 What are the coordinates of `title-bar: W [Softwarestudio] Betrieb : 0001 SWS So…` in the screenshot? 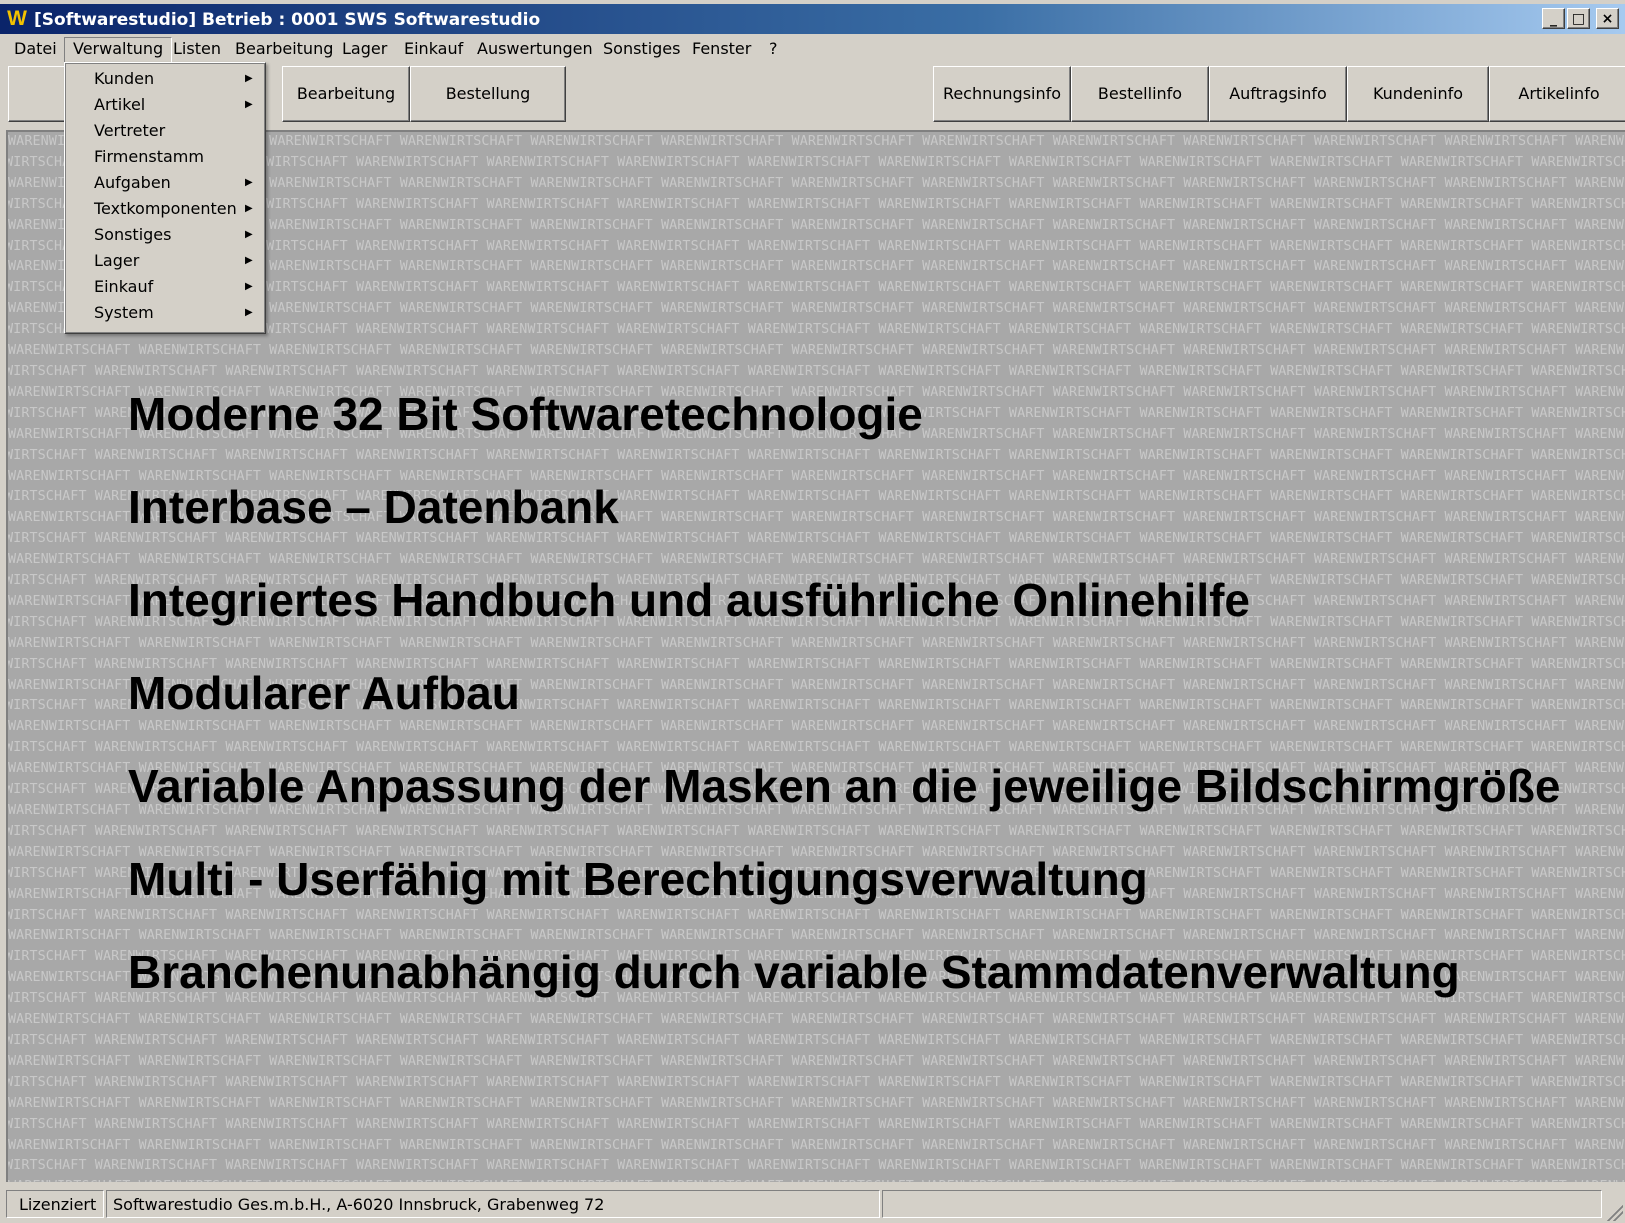 It's located at (812, 19).